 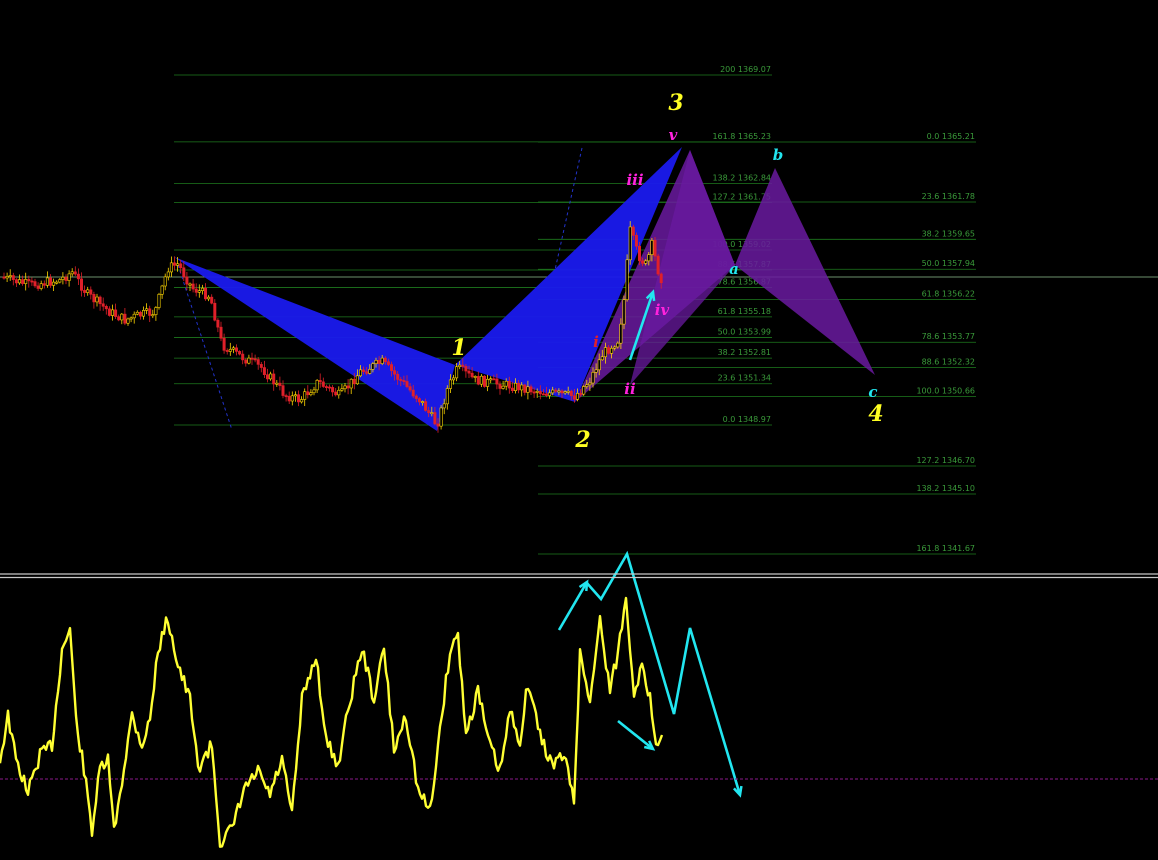 What do you see at coordinates (673, 135) in the screenshot?
I see `wave-label-v: v` at bounding box center [673, 135].